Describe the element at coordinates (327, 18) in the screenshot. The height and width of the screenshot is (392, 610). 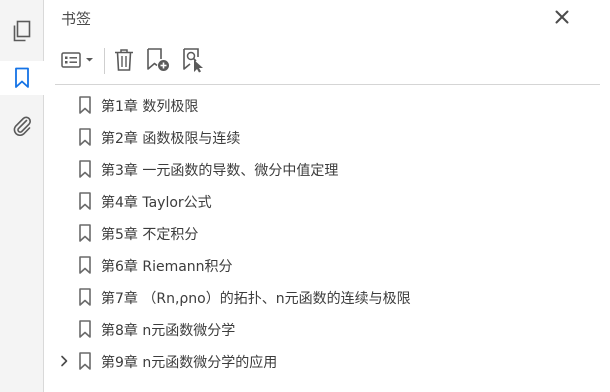
I see `panel-header: 书签` at that location.